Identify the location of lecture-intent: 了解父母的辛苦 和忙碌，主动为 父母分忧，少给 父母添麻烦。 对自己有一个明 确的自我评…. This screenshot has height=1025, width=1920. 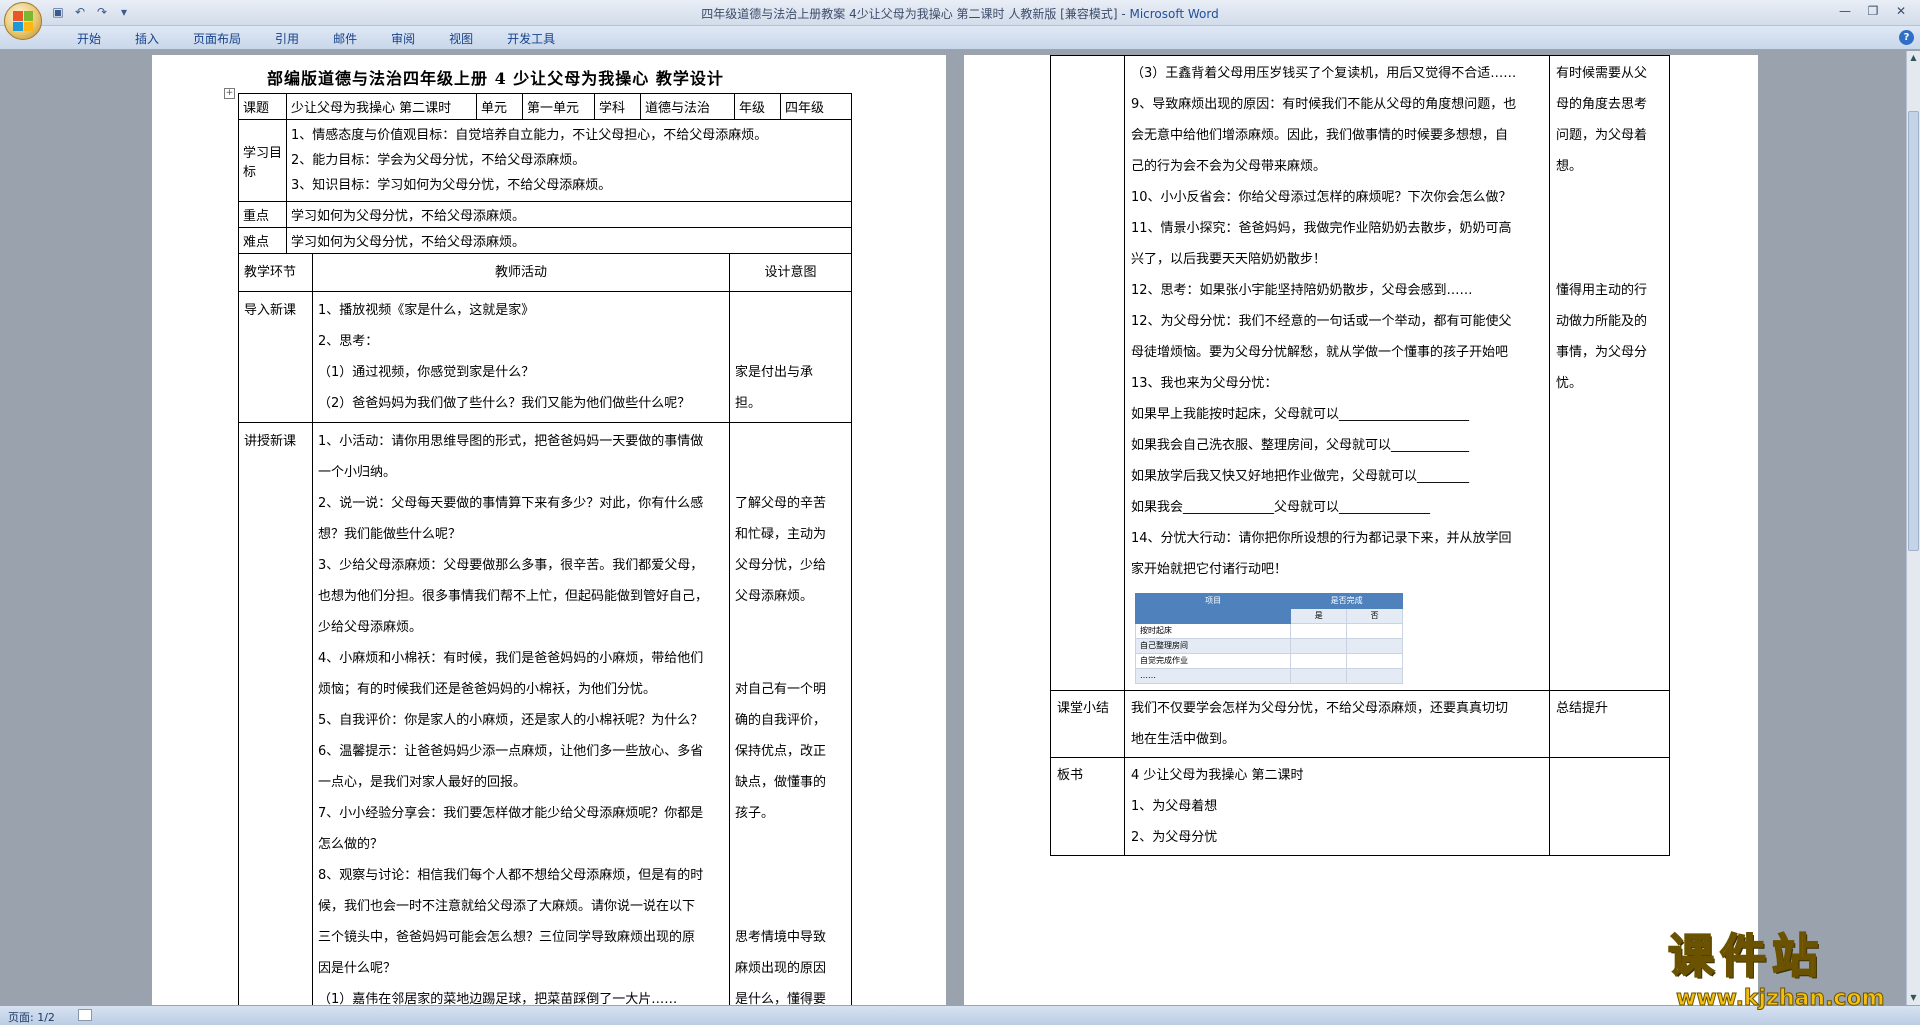
(790, 713).